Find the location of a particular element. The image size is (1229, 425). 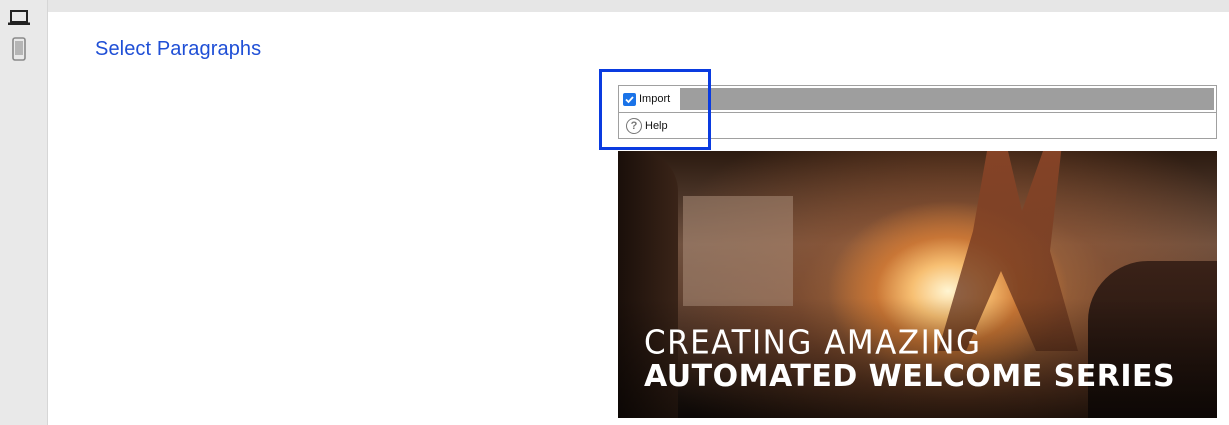

check-icon is located at coordinates (629, 99).